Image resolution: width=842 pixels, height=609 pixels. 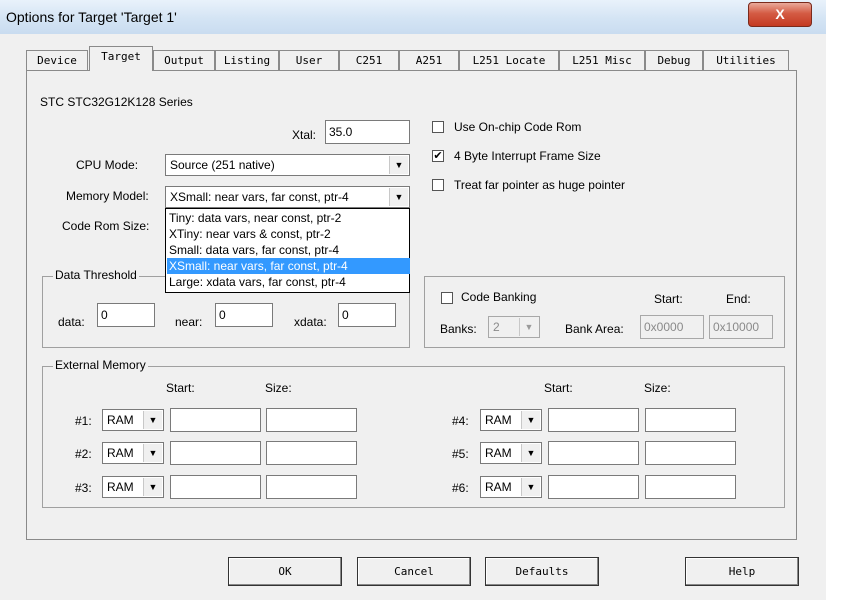 What do you see at coordinates (369, 60) in the screenshot?
I see `tab-c251: C251` at bounding box center [369, 60].